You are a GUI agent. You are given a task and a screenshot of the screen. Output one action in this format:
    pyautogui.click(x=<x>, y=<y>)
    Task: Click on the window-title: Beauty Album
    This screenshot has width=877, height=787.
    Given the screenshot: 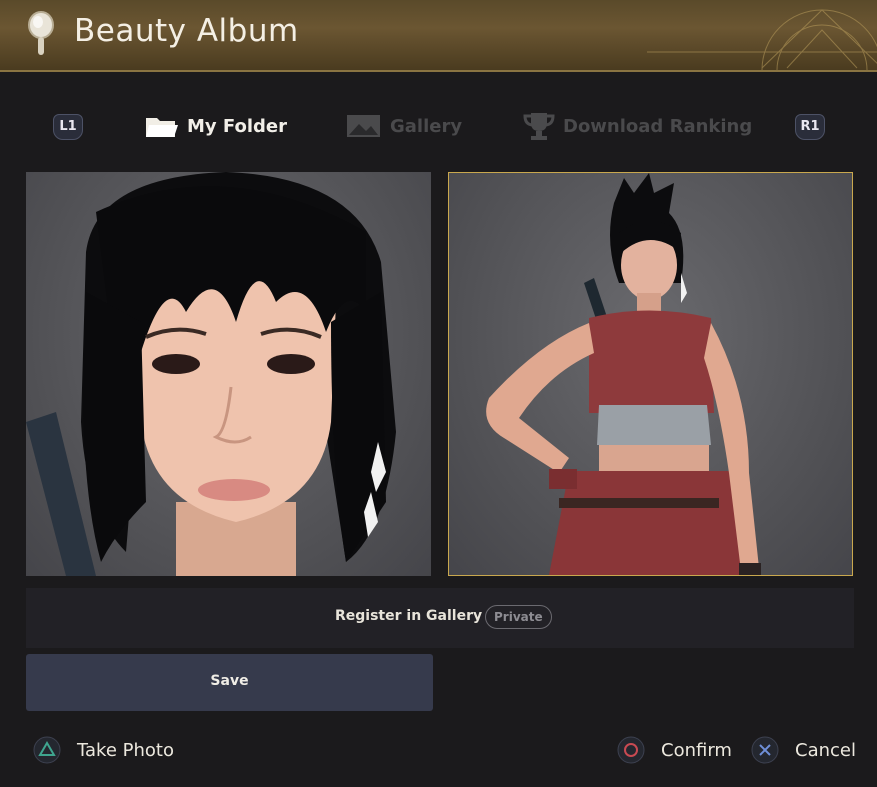 What is the action you would take?
    pyautogui.click(x=186, y=31)
    